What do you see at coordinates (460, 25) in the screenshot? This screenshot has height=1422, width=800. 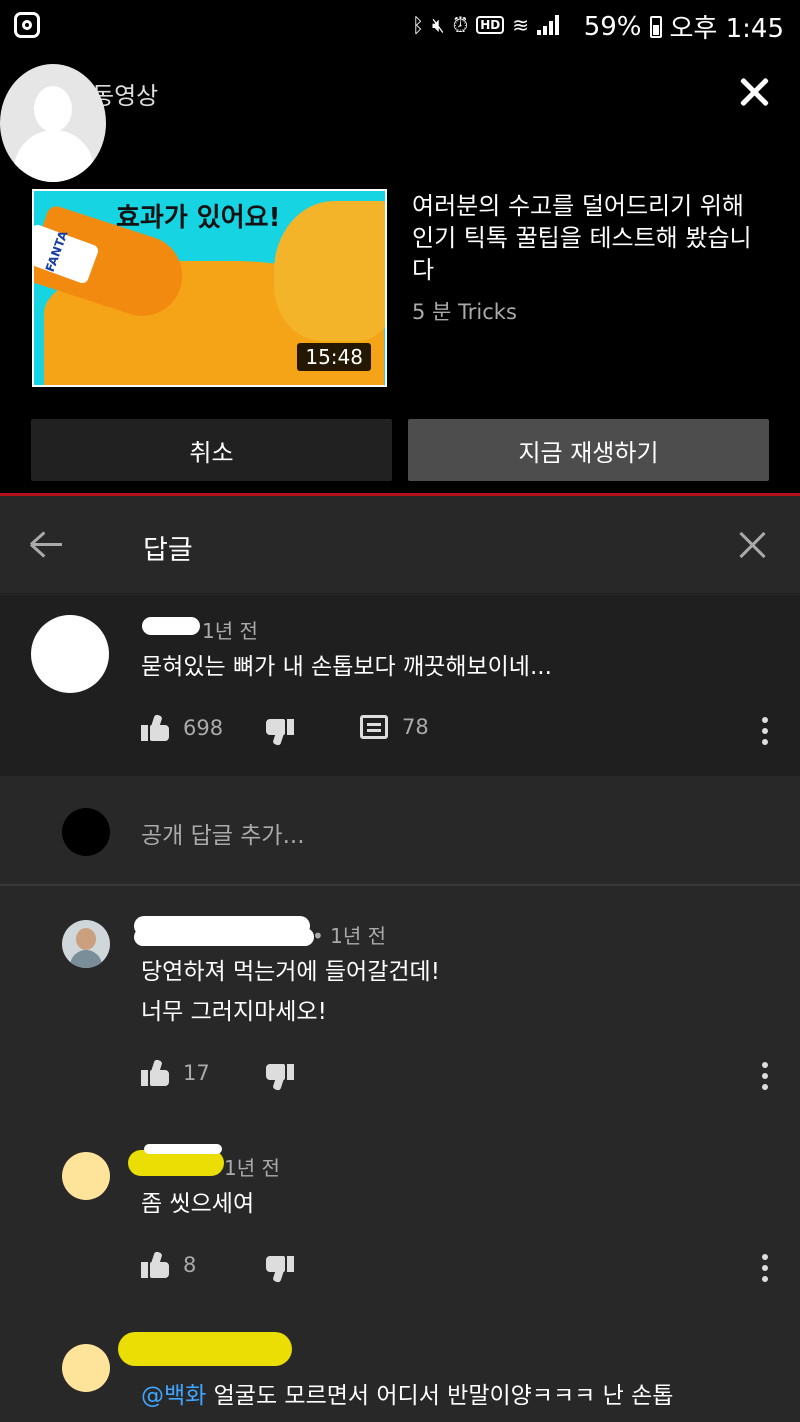 I see `alarm-icon: ⏰︎` at bounding box center [460, 25].